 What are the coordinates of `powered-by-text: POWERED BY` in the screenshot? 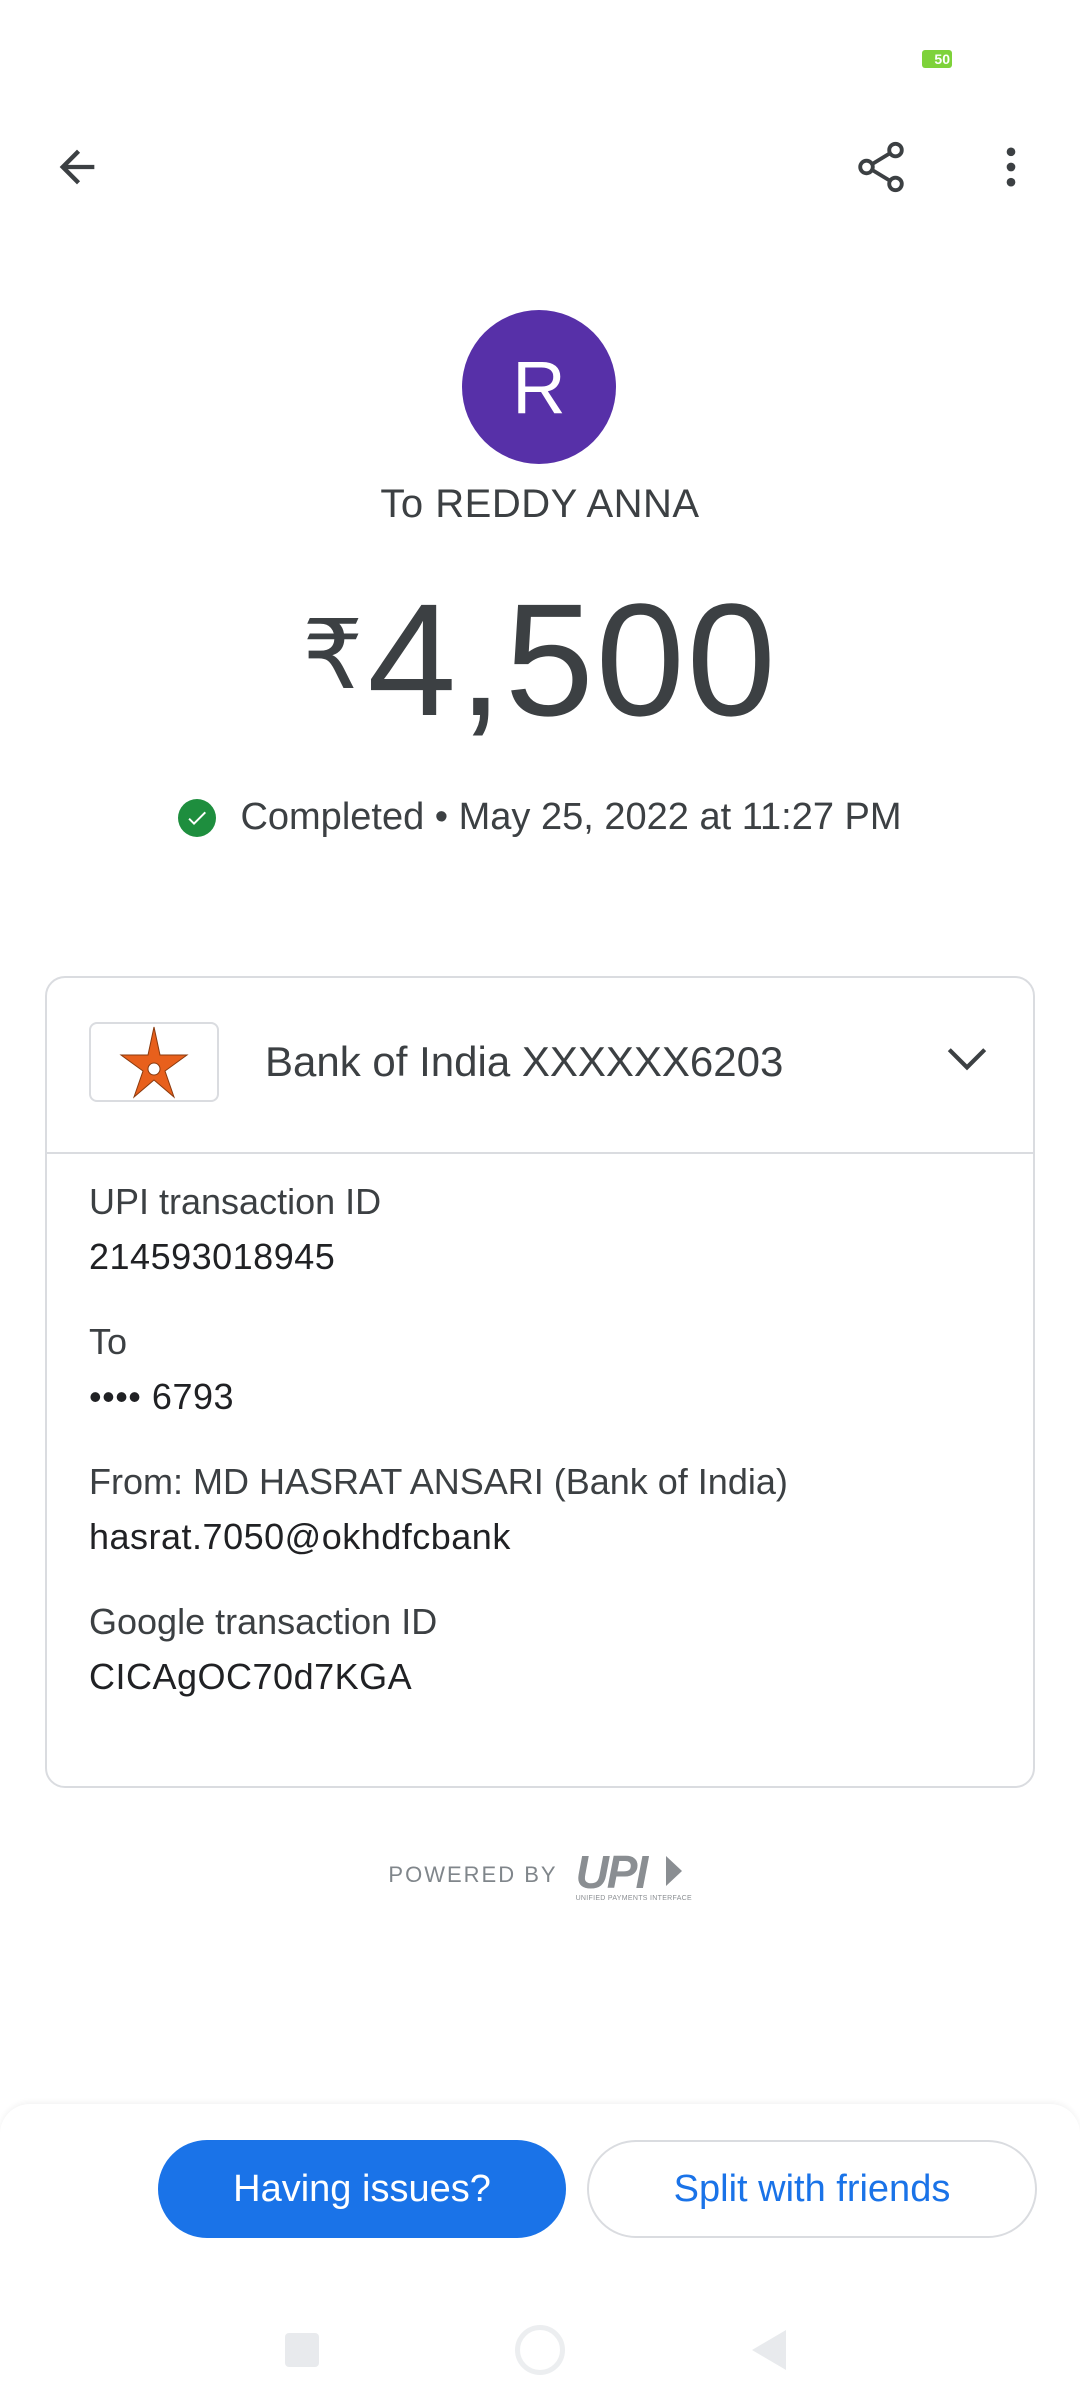 It's located at (473, 1874).